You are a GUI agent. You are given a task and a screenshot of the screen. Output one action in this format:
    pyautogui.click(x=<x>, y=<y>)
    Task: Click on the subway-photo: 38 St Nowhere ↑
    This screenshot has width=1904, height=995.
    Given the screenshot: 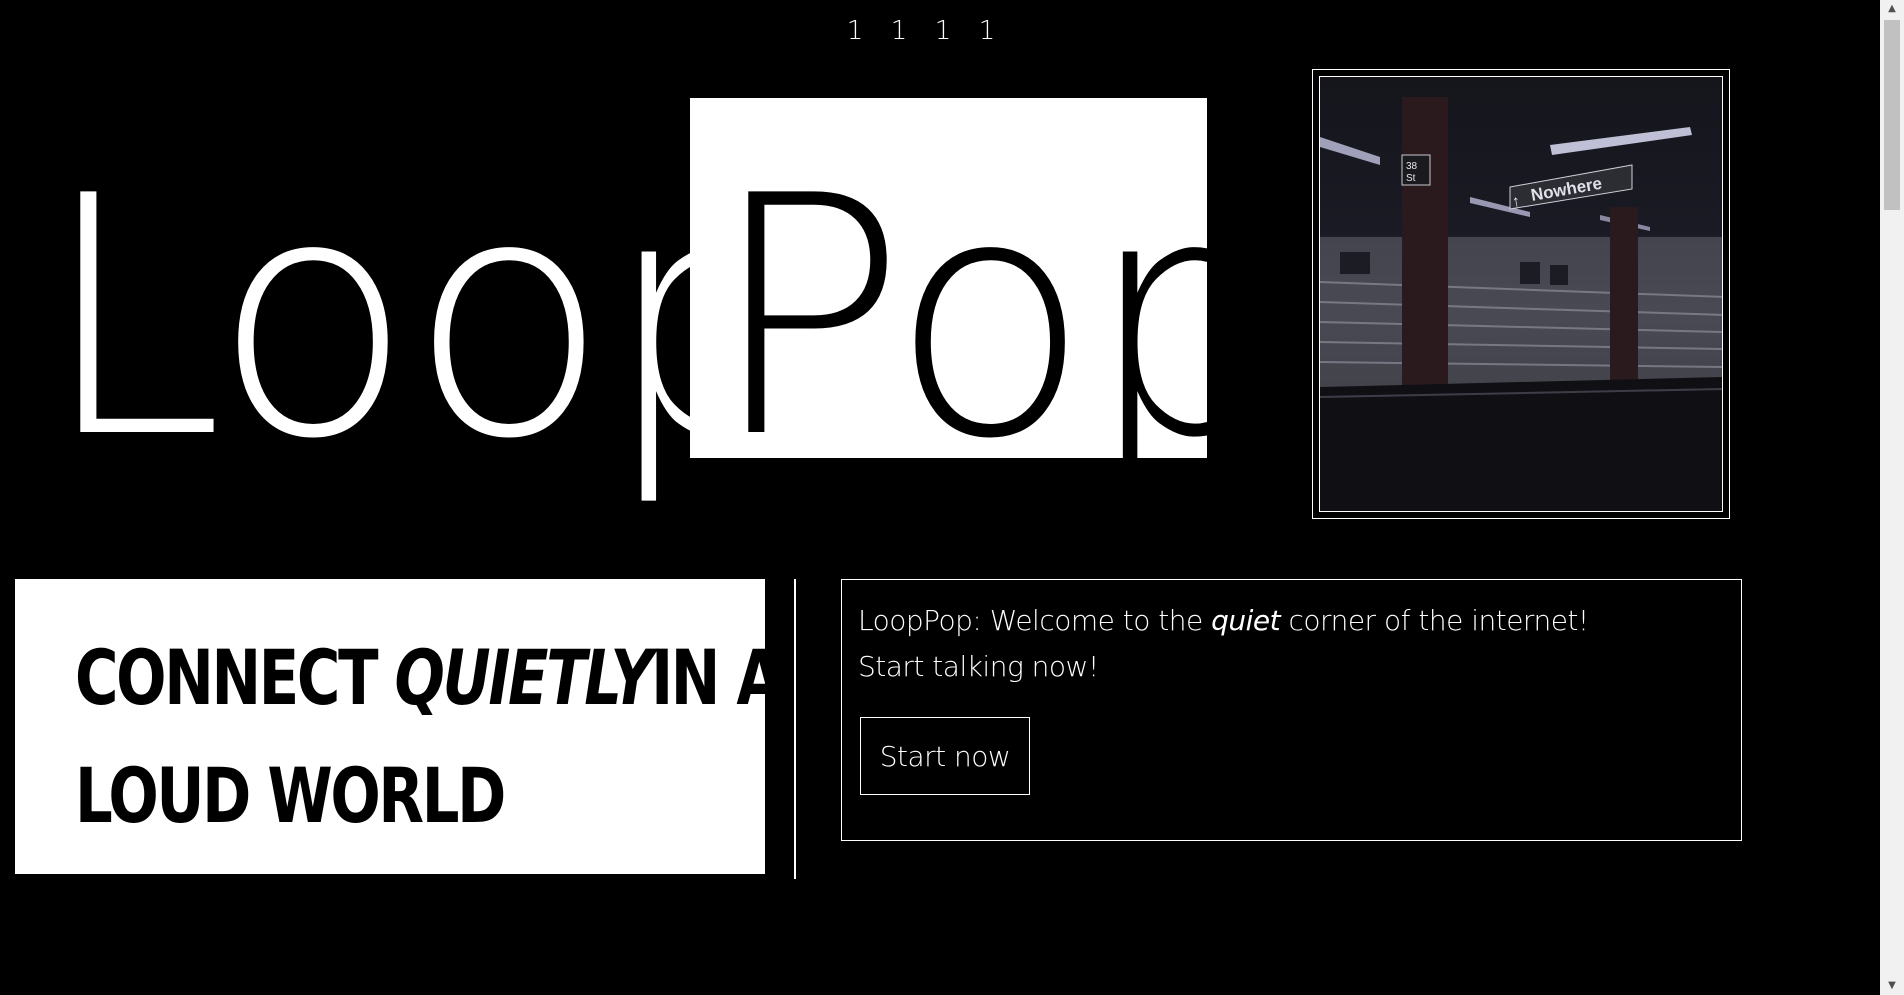 What is the action you would take?
    pyautogui.click(x=1521, y=294)
    